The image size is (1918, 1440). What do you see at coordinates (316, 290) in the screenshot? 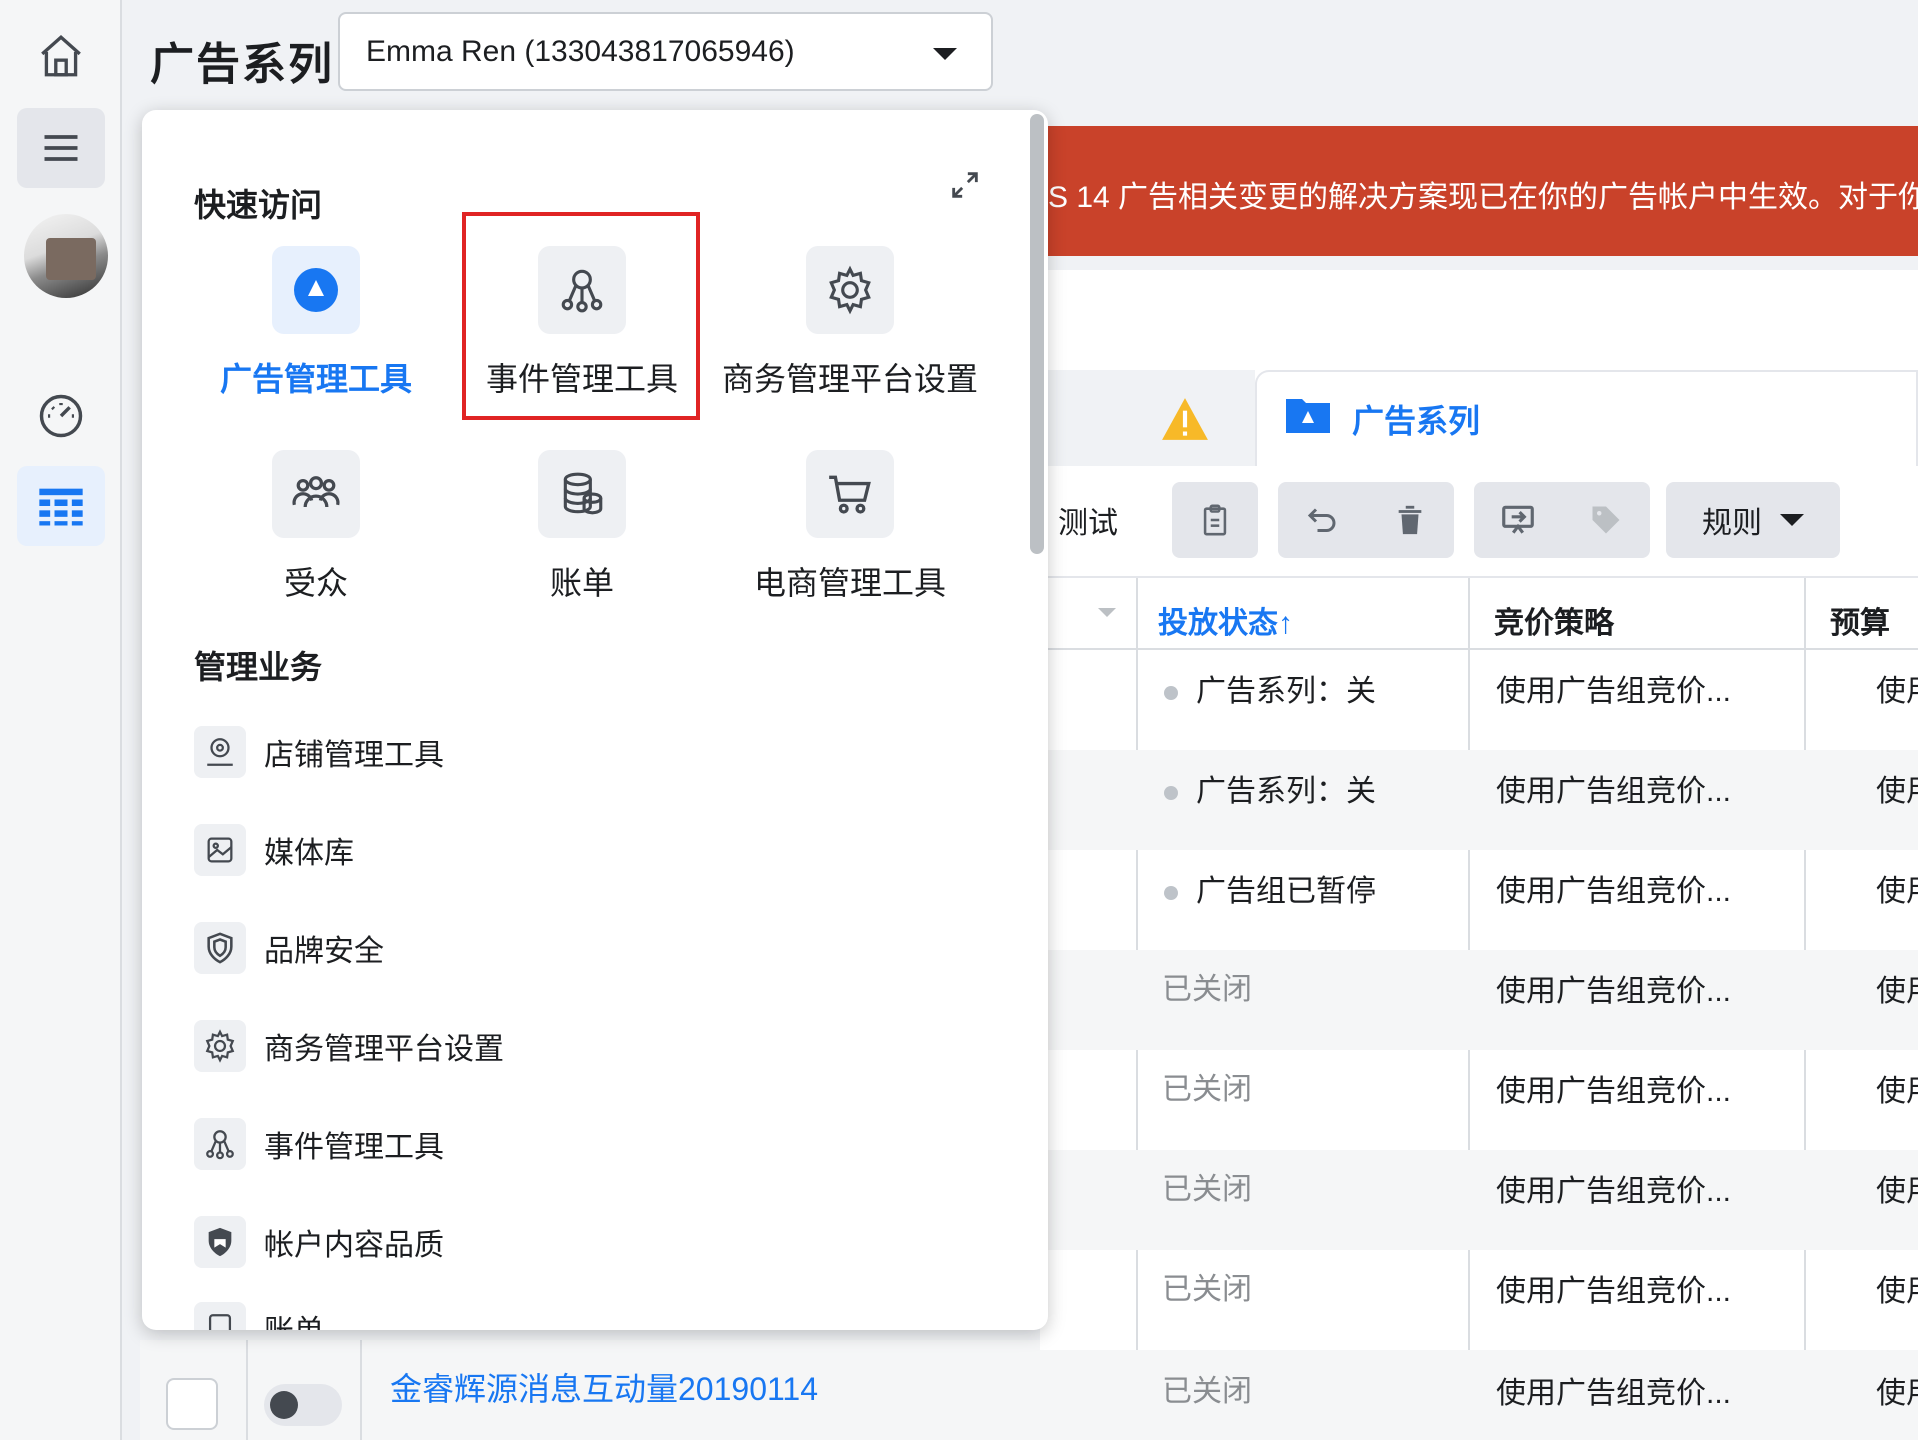
I see `ads-manager-icon` at bounding box center [316, 290].